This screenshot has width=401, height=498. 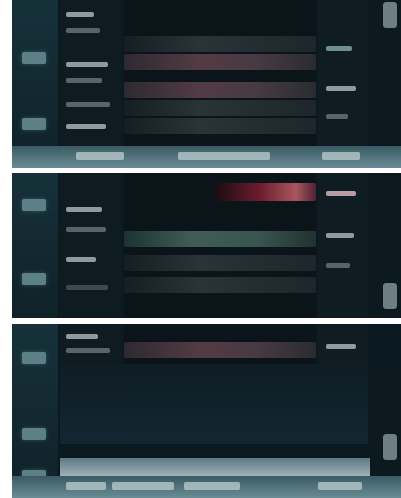 What do you see at coordinates (220, 239) in the screenshot?
I see `content-row-highlight` at bounding box center [220, 239].